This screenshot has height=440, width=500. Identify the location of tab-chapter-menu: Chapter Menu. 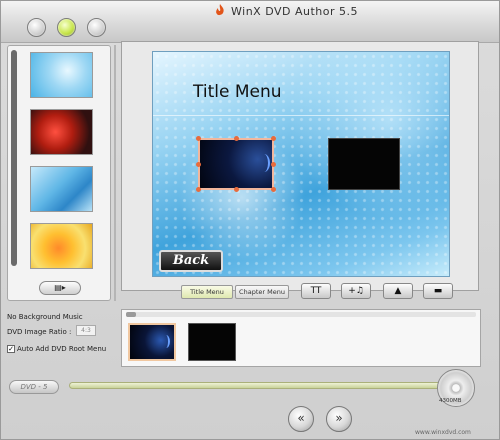
(262, 292).